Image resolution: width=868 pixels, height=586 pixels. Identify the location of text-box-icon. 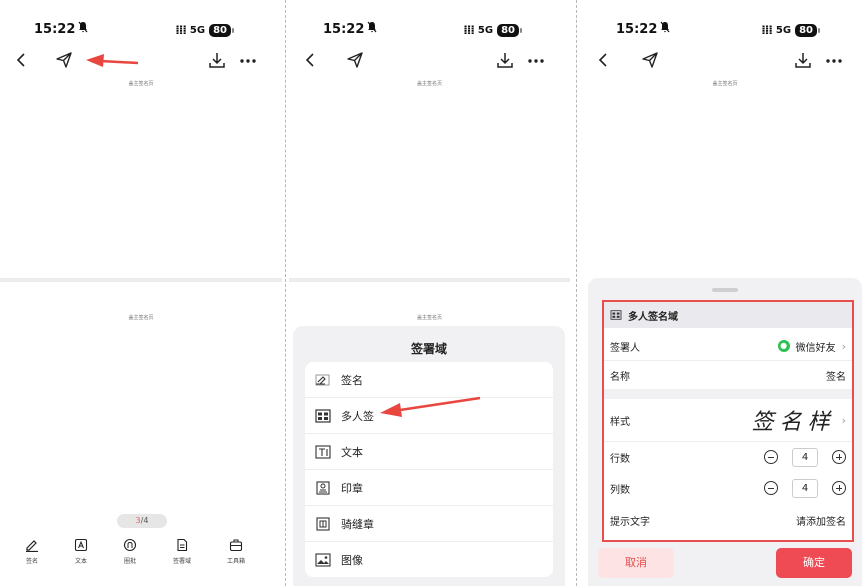
(81, 545).